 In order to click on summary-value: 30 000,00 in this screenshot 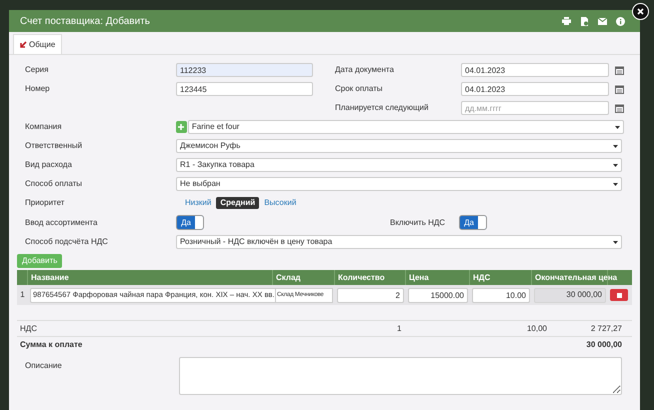, I will do `click(603, 345)`.